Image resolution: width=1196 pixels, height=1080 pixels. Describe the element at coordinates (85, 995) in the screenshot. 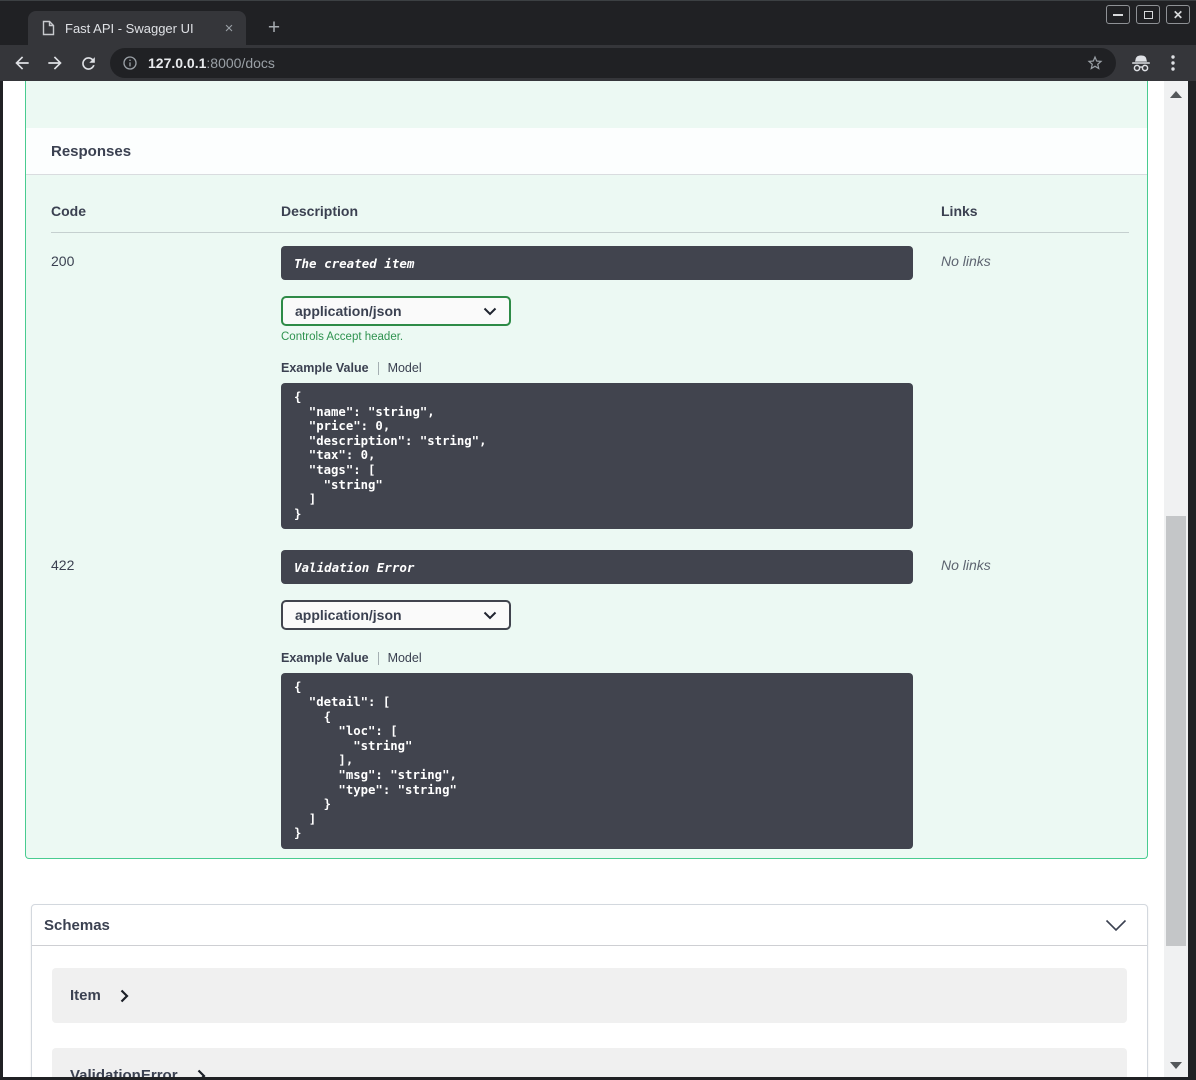

I see `schema-name: Item` at that location.